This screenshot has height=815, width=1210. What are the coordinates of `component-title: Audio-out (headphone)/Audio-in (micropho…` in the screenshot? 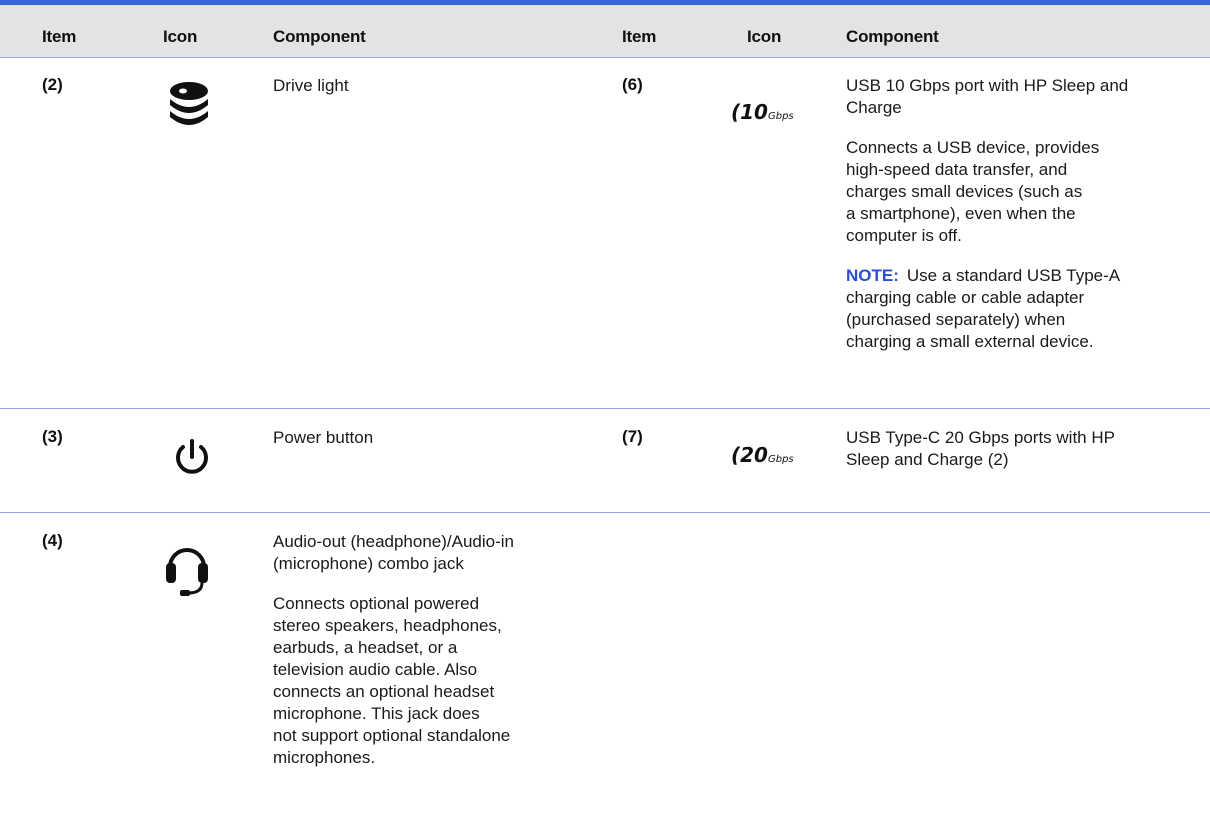 It's located at (394, 552).